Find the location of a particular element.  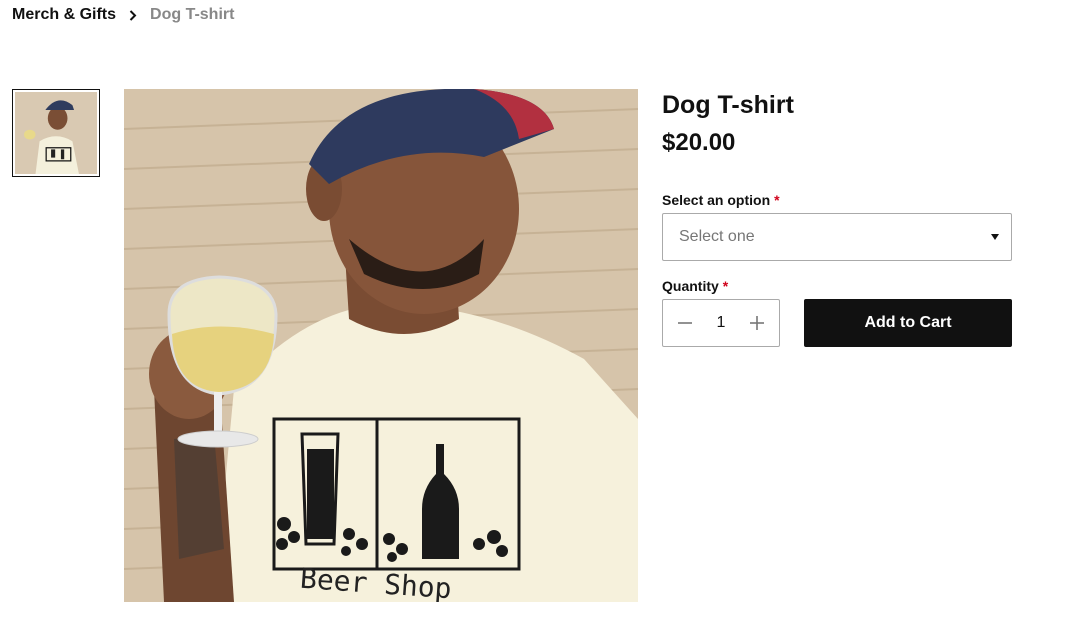

caret-down-icon is located at coordinates (995, 237).